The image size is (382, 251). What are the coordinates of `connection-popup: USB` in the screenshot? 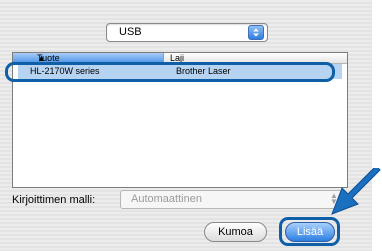 It's located at (187, 32).